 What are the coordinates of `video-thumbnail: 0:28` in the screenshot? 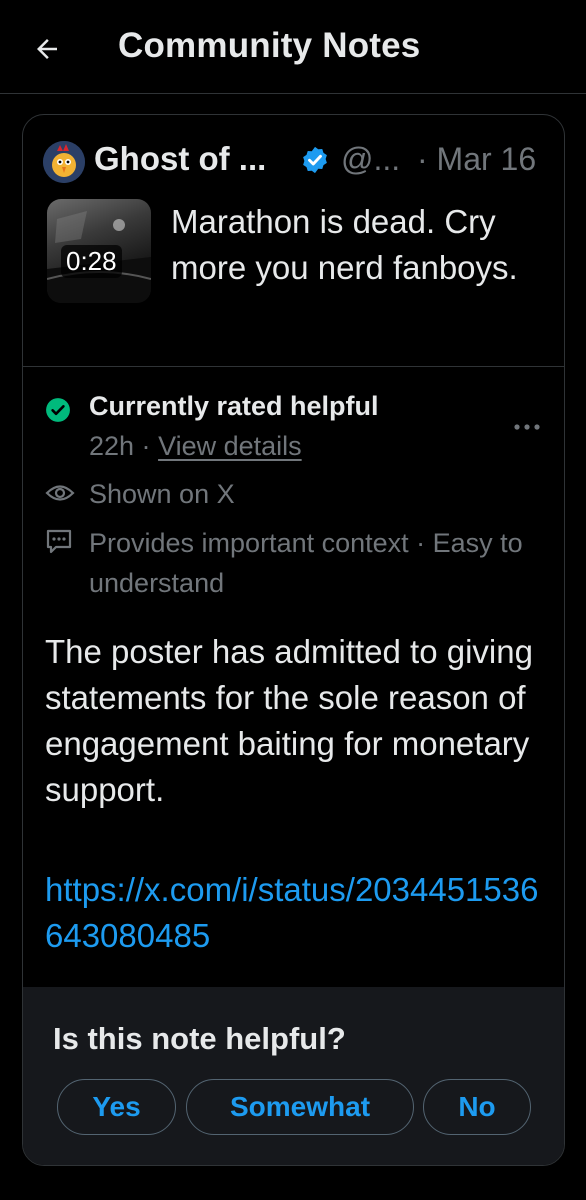 It's located at (99, 251).